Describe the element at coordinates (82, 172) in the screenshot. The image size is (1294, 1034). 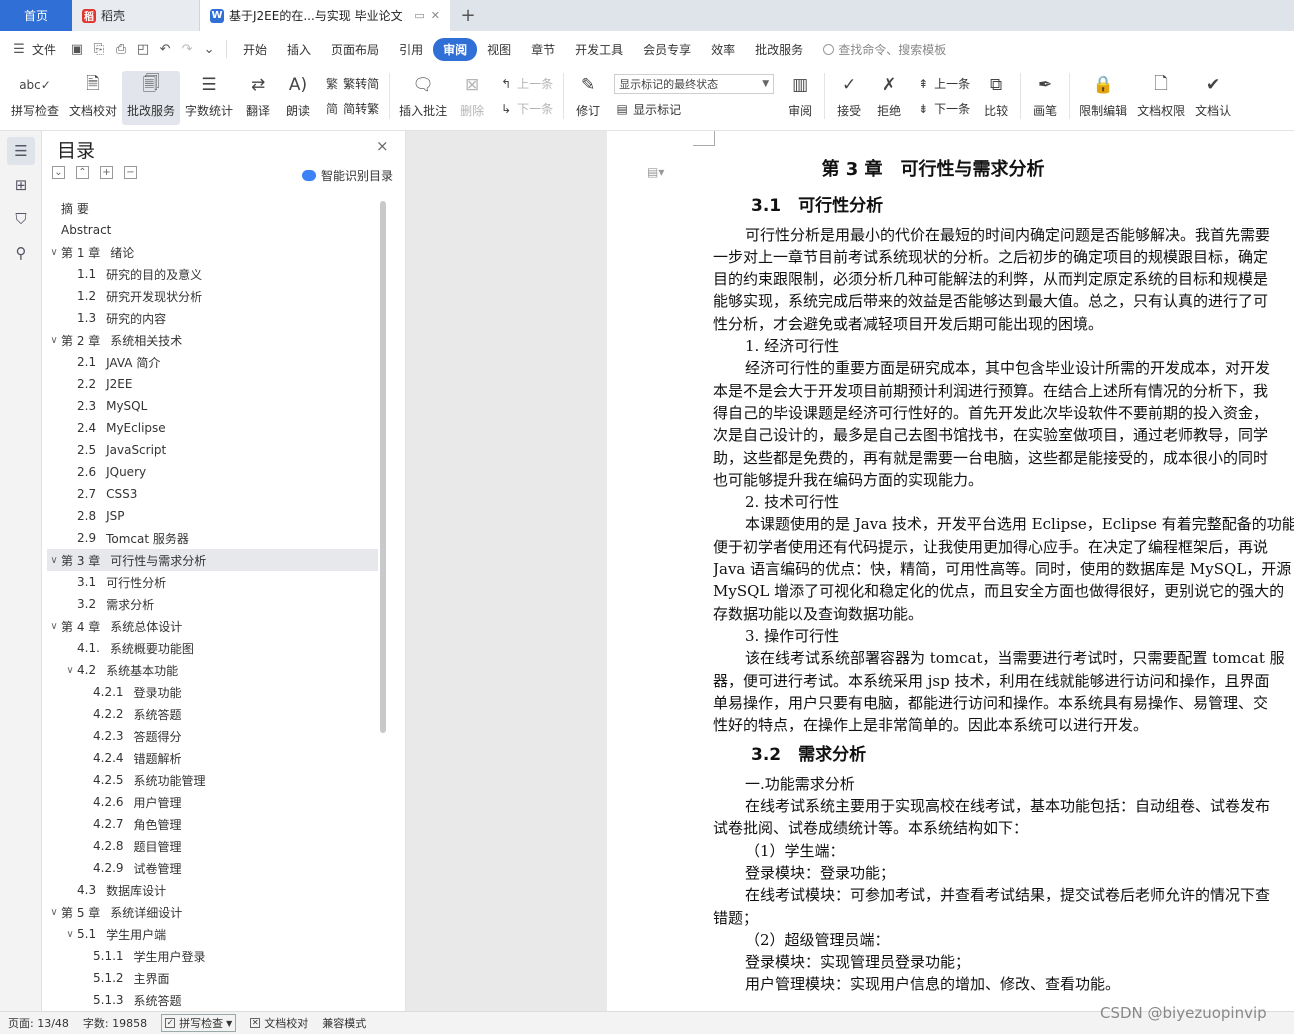
I see `collapse-all-icon: ⌃` at that location.